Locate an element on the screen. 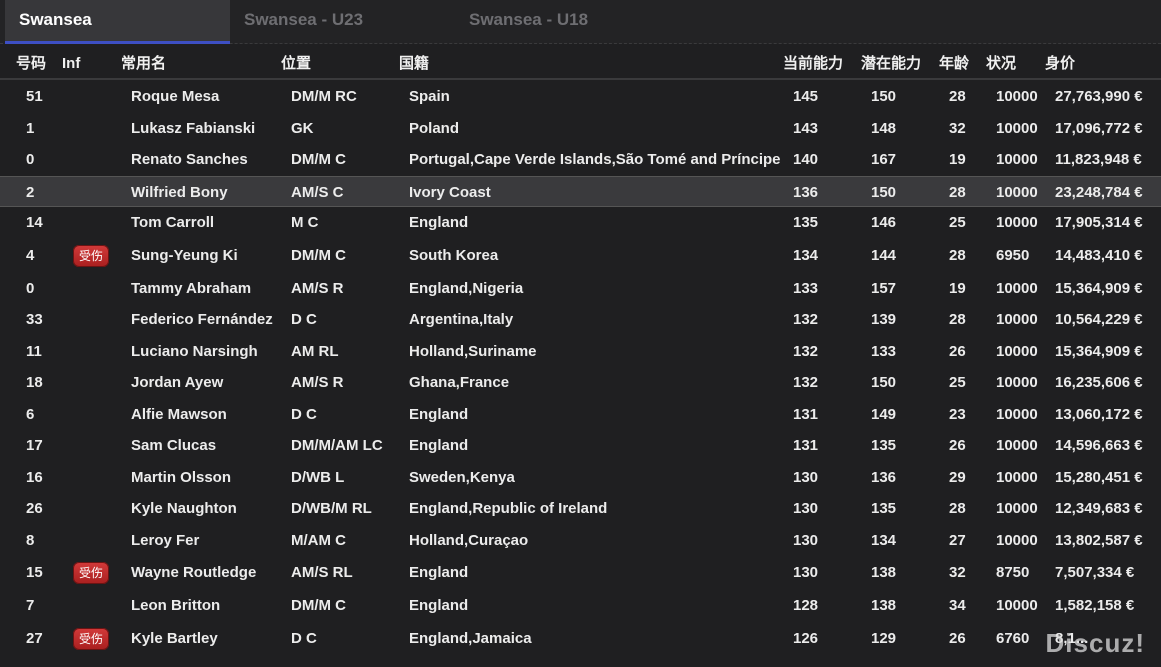  player-nationality: Ivory Coast is located at coordinates (450, 192).